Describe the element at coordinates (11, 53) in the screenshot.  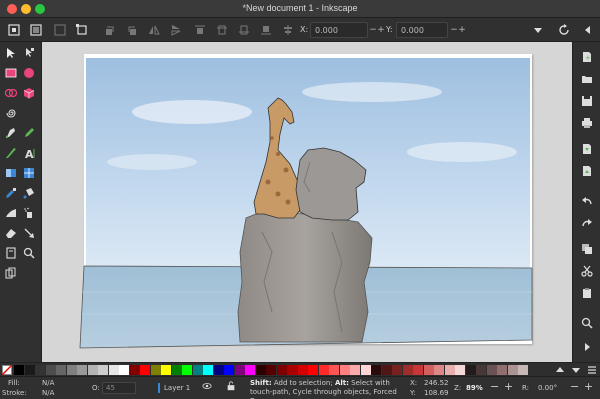
I see `selector-tool-icon` at that location.